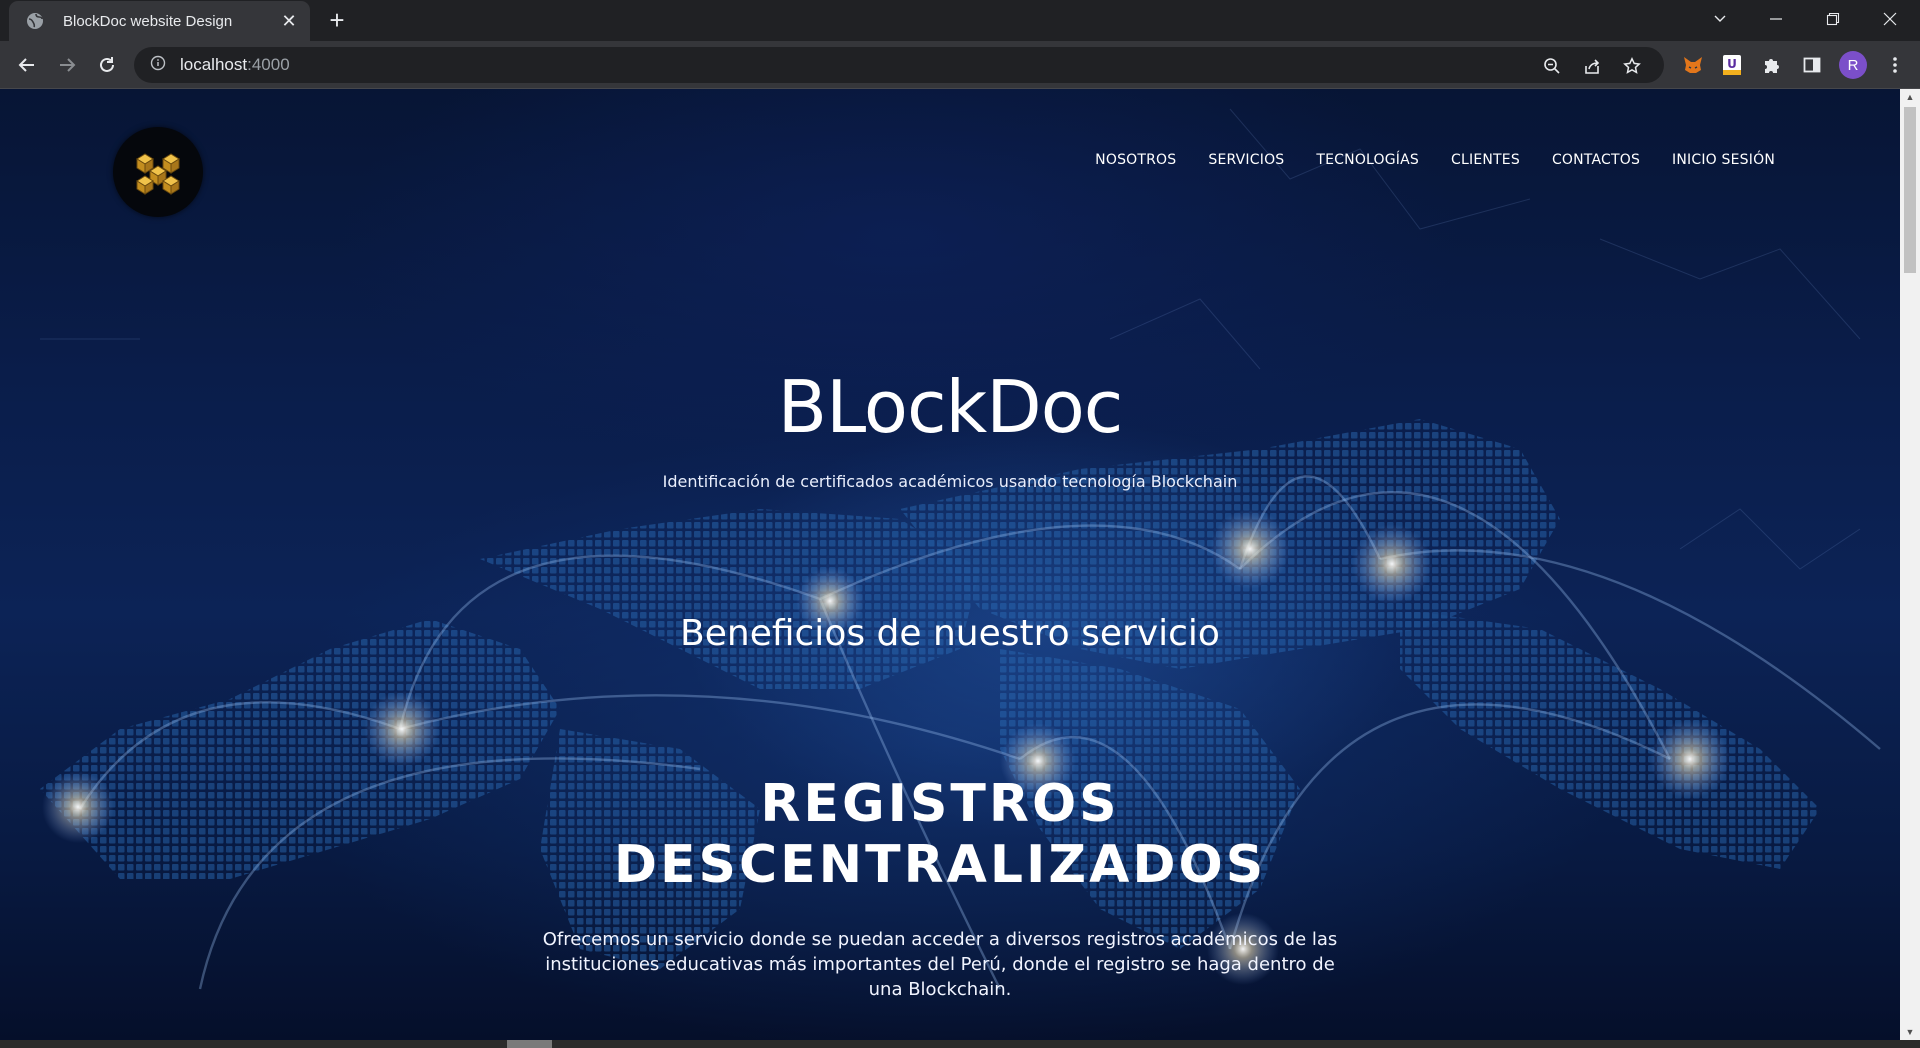 This screenshot has width=1920, height=1048. I want to click on scroll-down-arrow-icon: ▼, so click(1910, 1032).